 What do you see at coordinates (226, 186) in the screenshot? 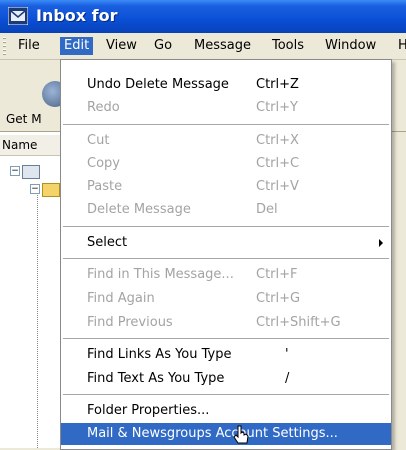
I see `menu-paste: Paste Ctrl+V` at bounding box center [226, 186].